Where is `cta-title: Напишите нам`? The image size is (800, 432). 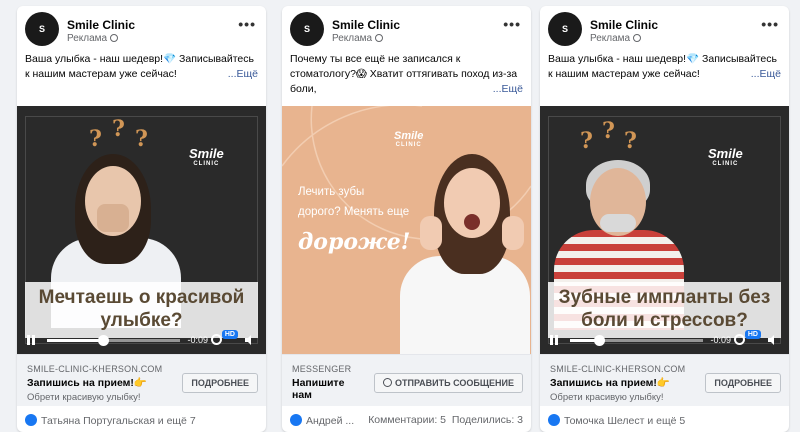
cta-title: Напишите нам is located at coordinates (318, 389).